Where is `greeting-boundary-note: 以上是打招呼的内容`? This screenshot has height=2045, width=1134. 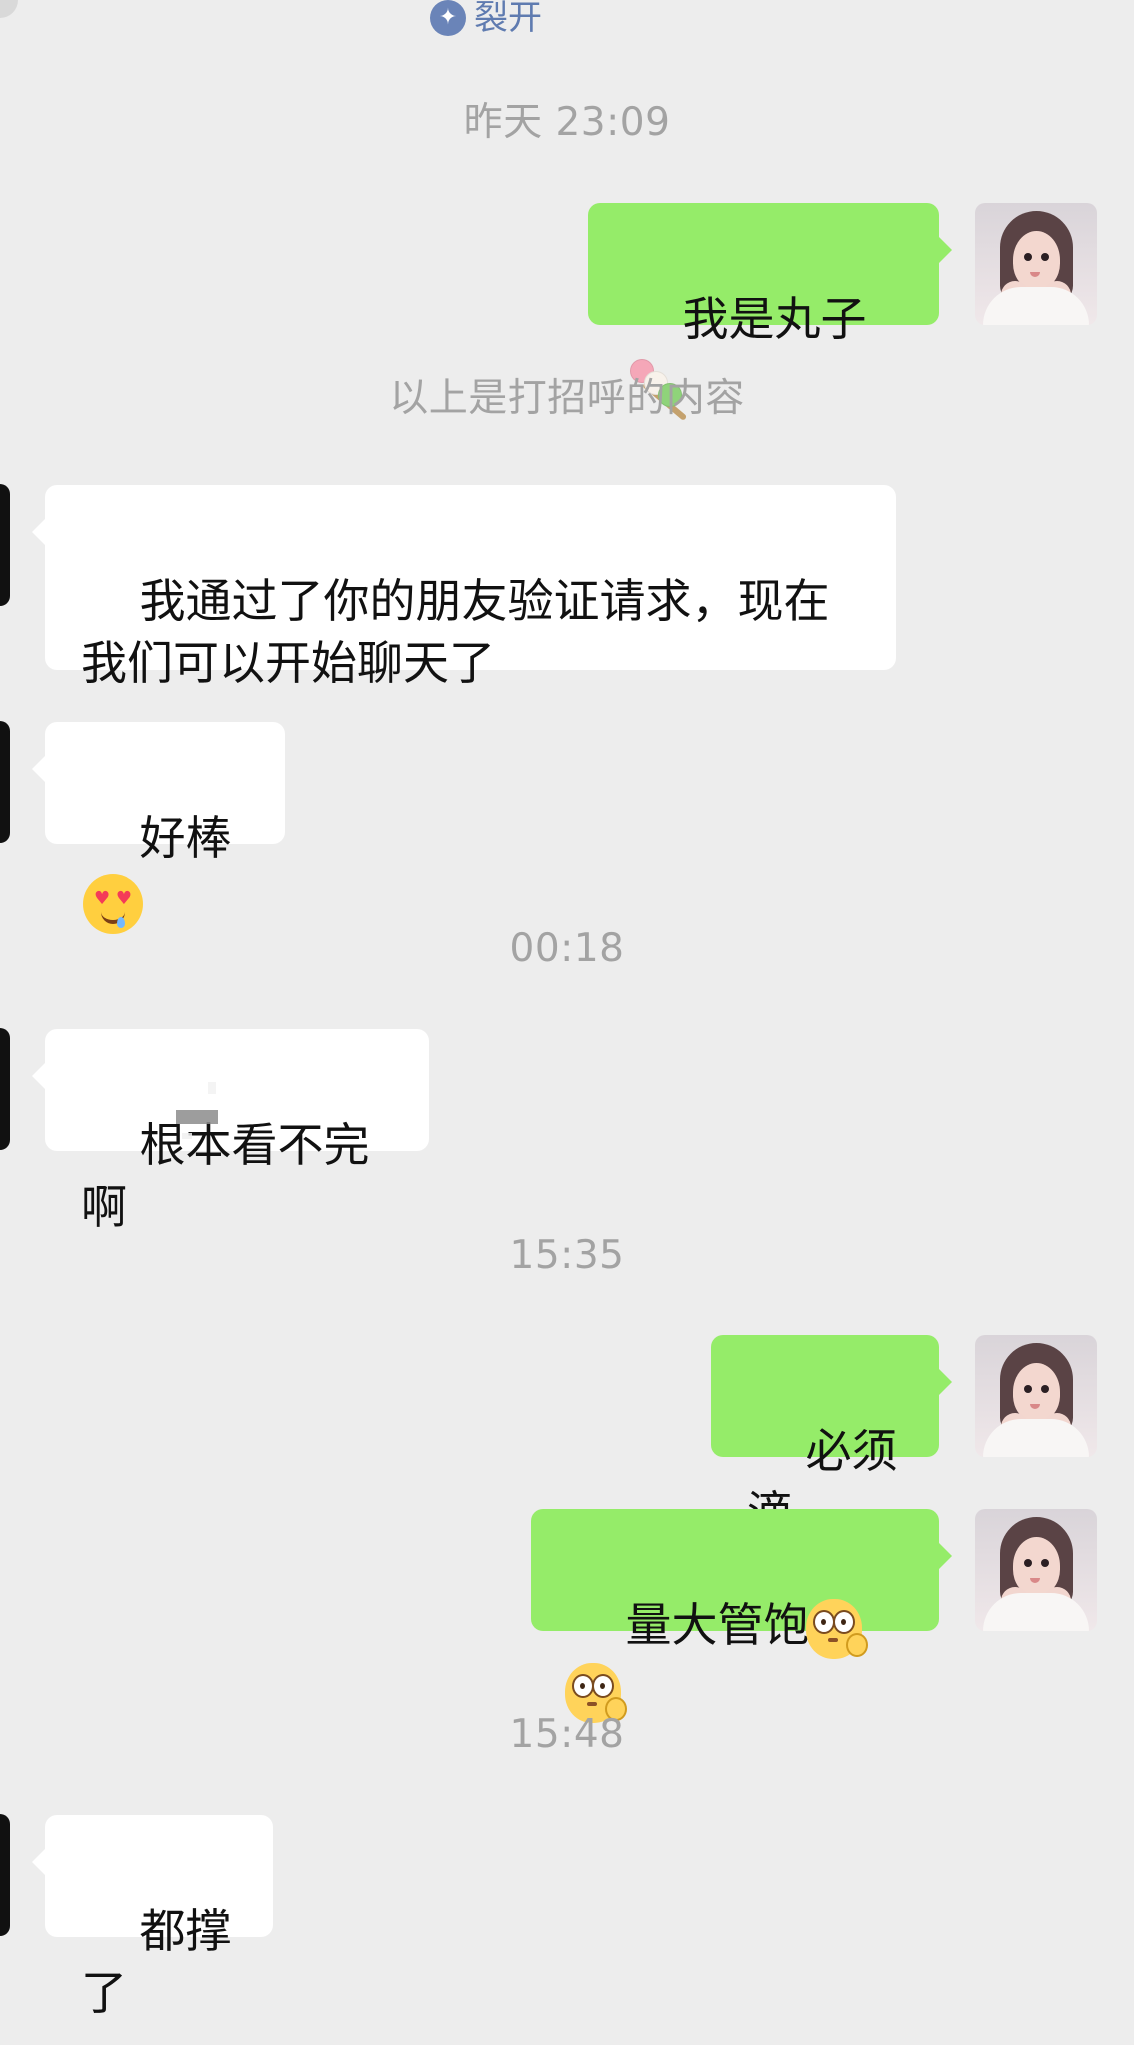
greeting-boundary-note: 以上是打招呼的内容 is located at coordinates (567, 398).